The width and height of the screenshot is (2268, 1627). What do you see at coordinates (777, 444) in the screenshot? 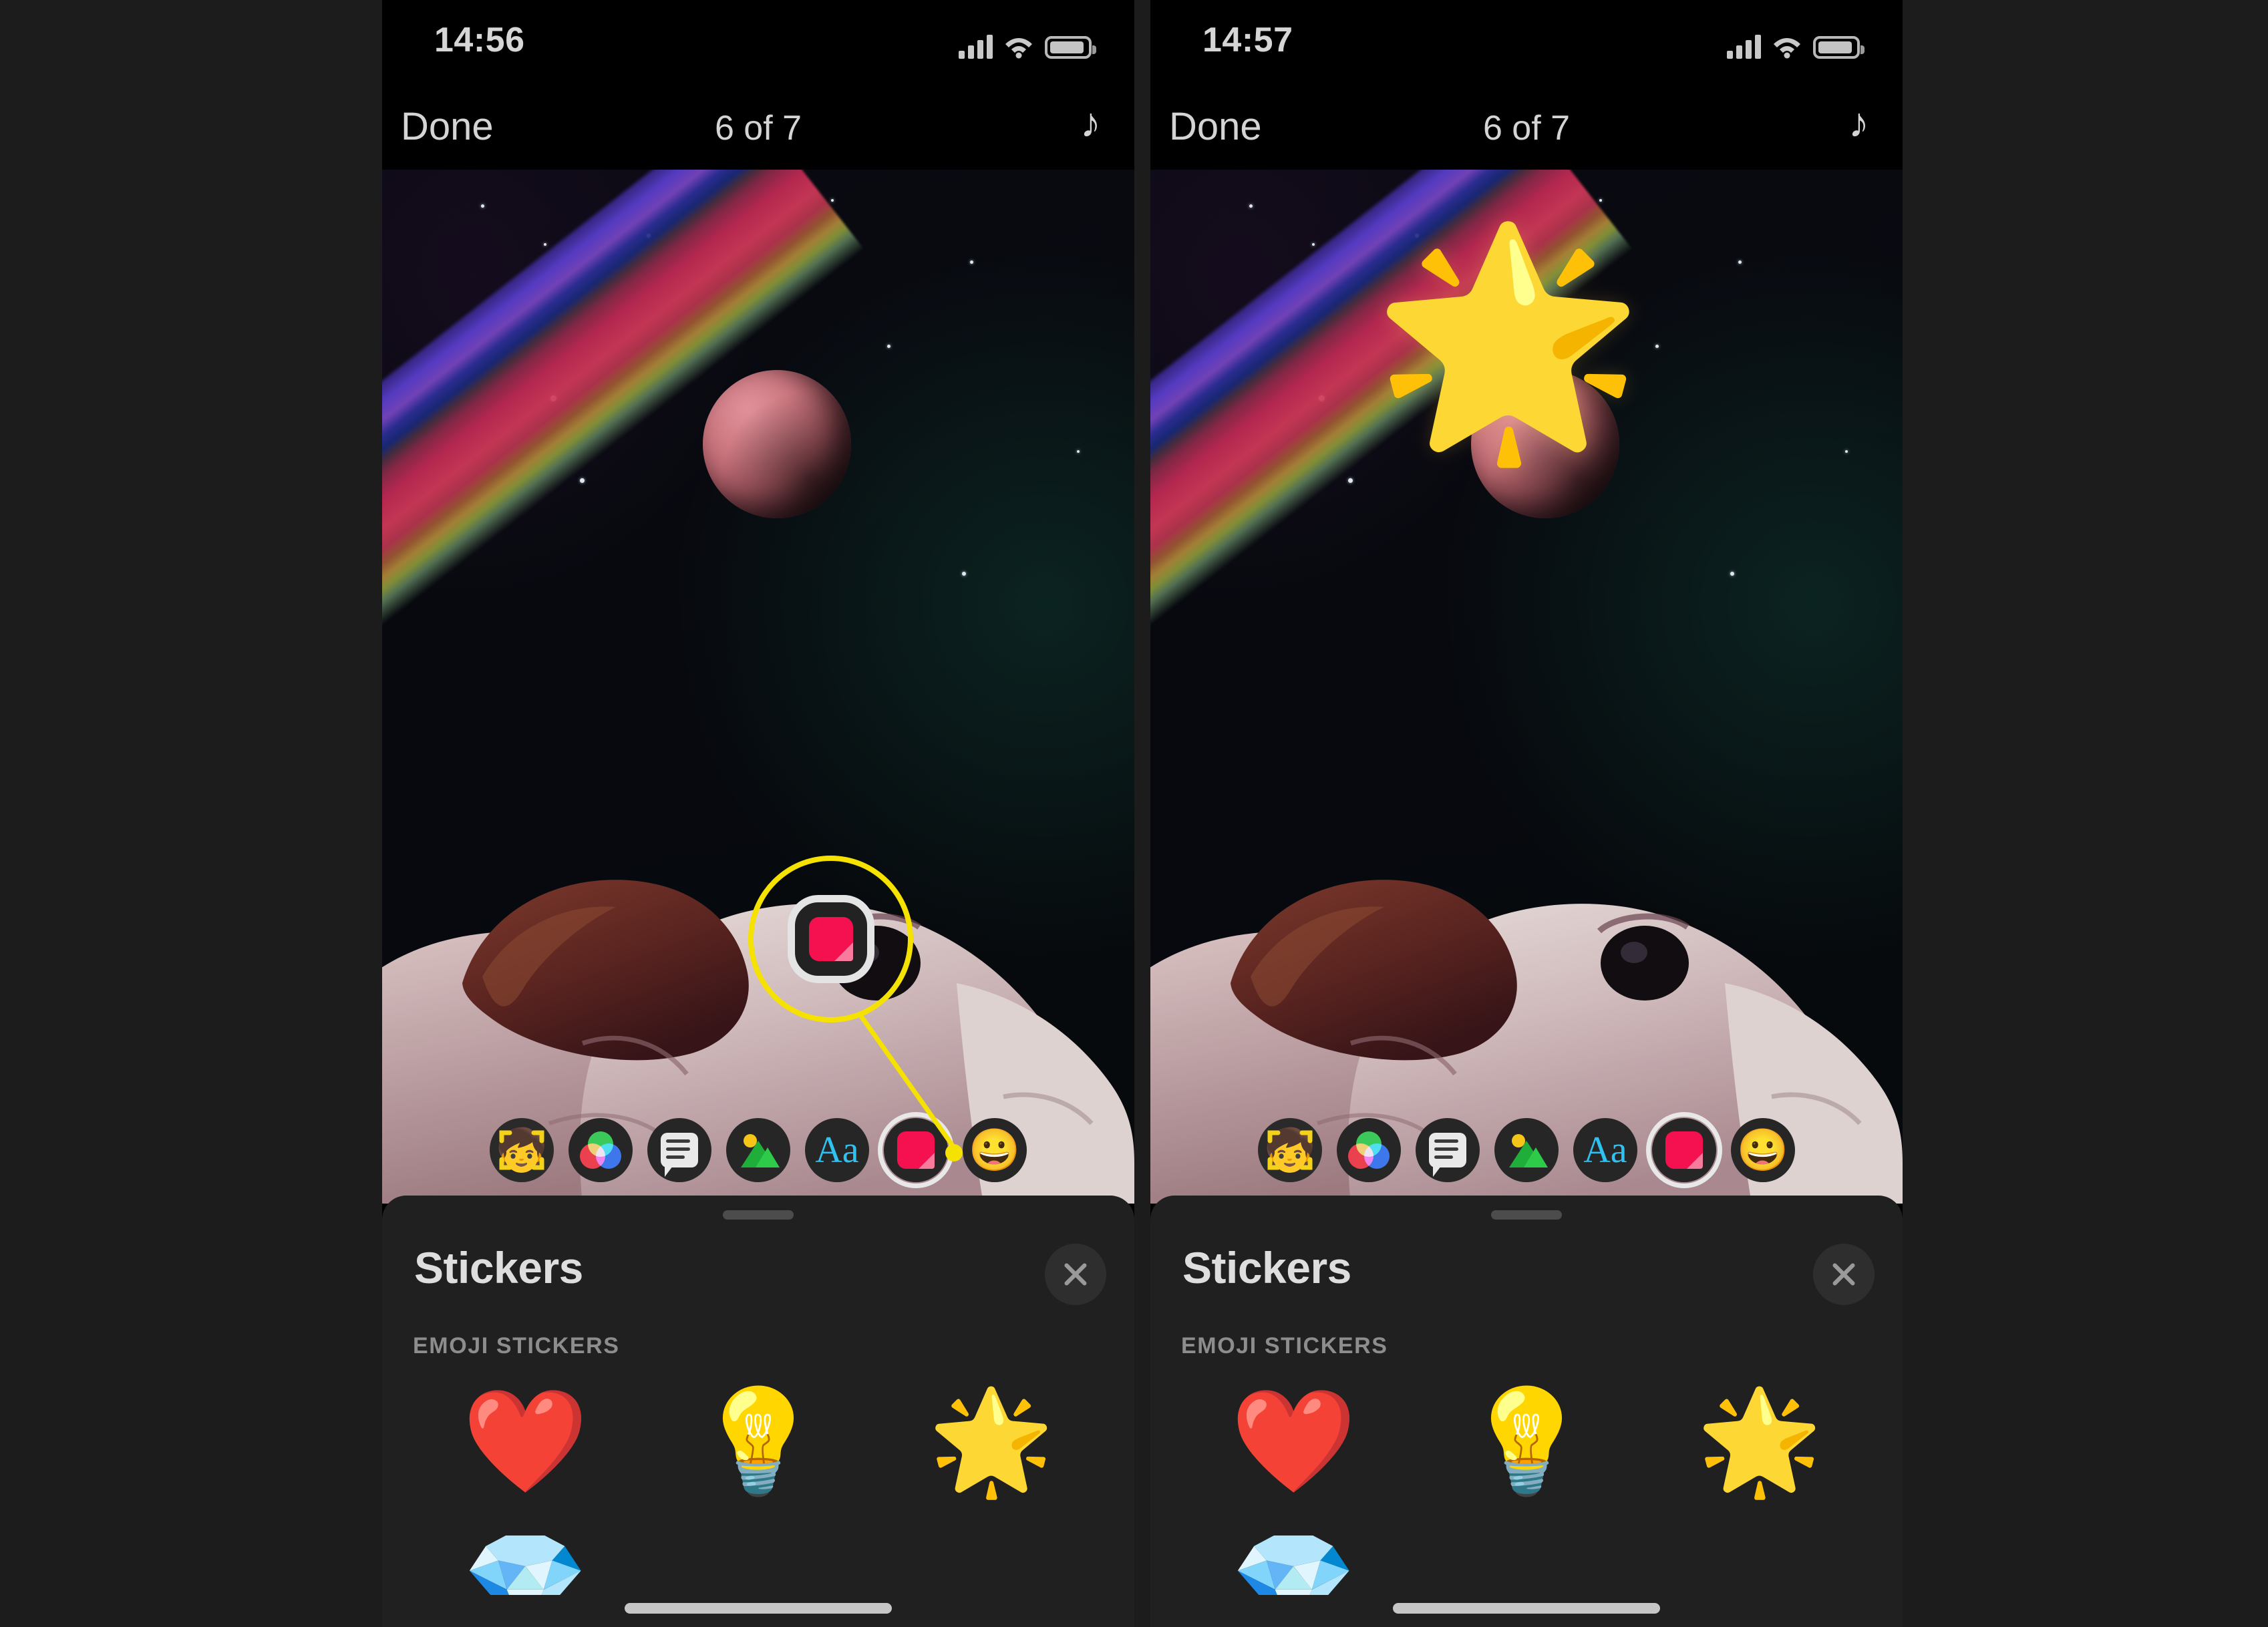
I see `planet` at bounding box center [777, 444].